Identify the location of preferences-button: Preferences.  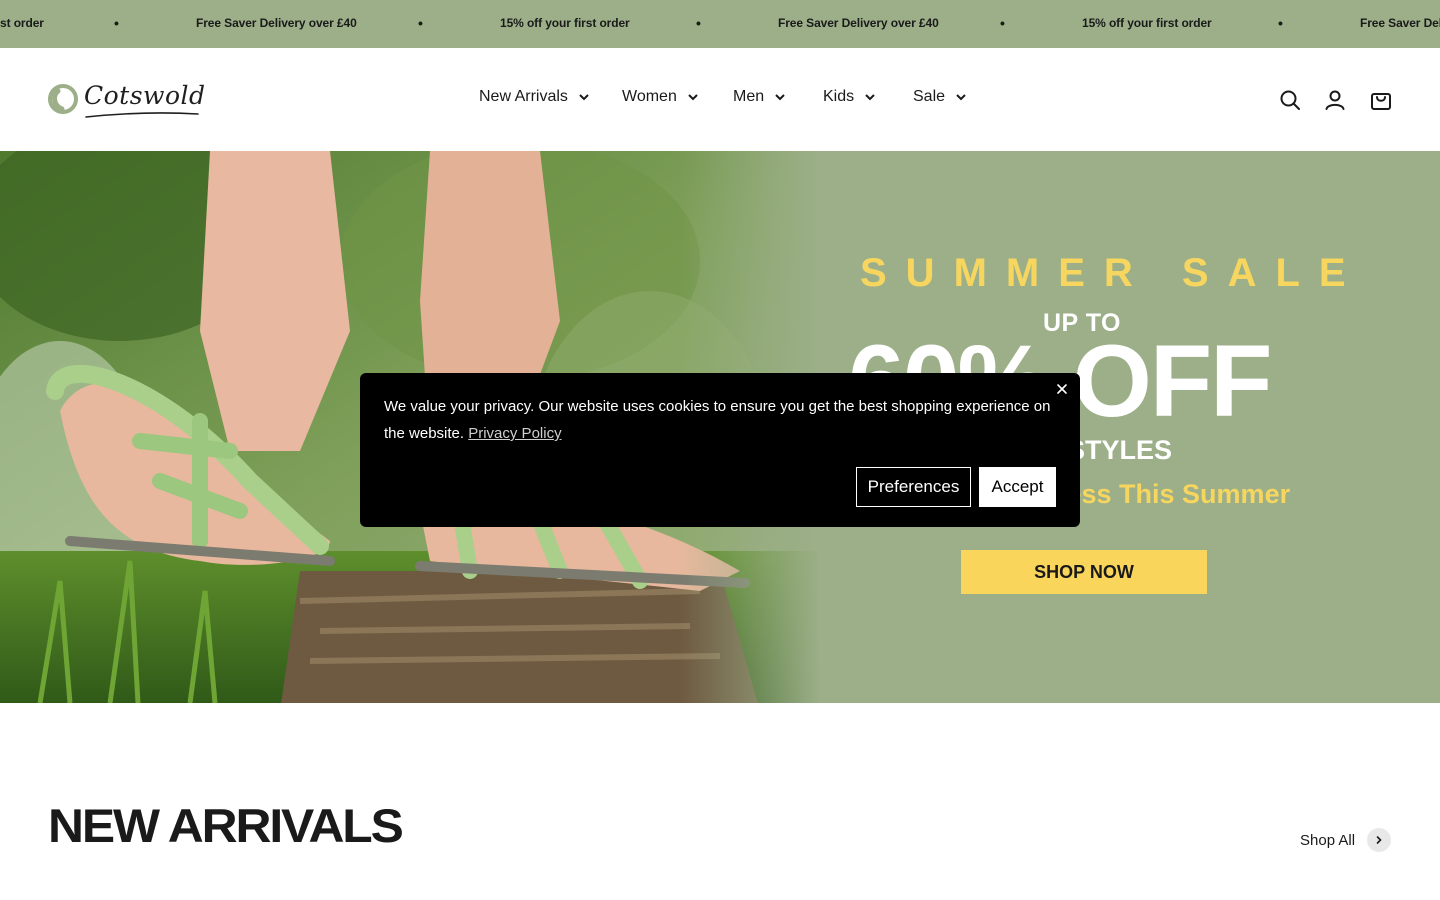
(913, 487).